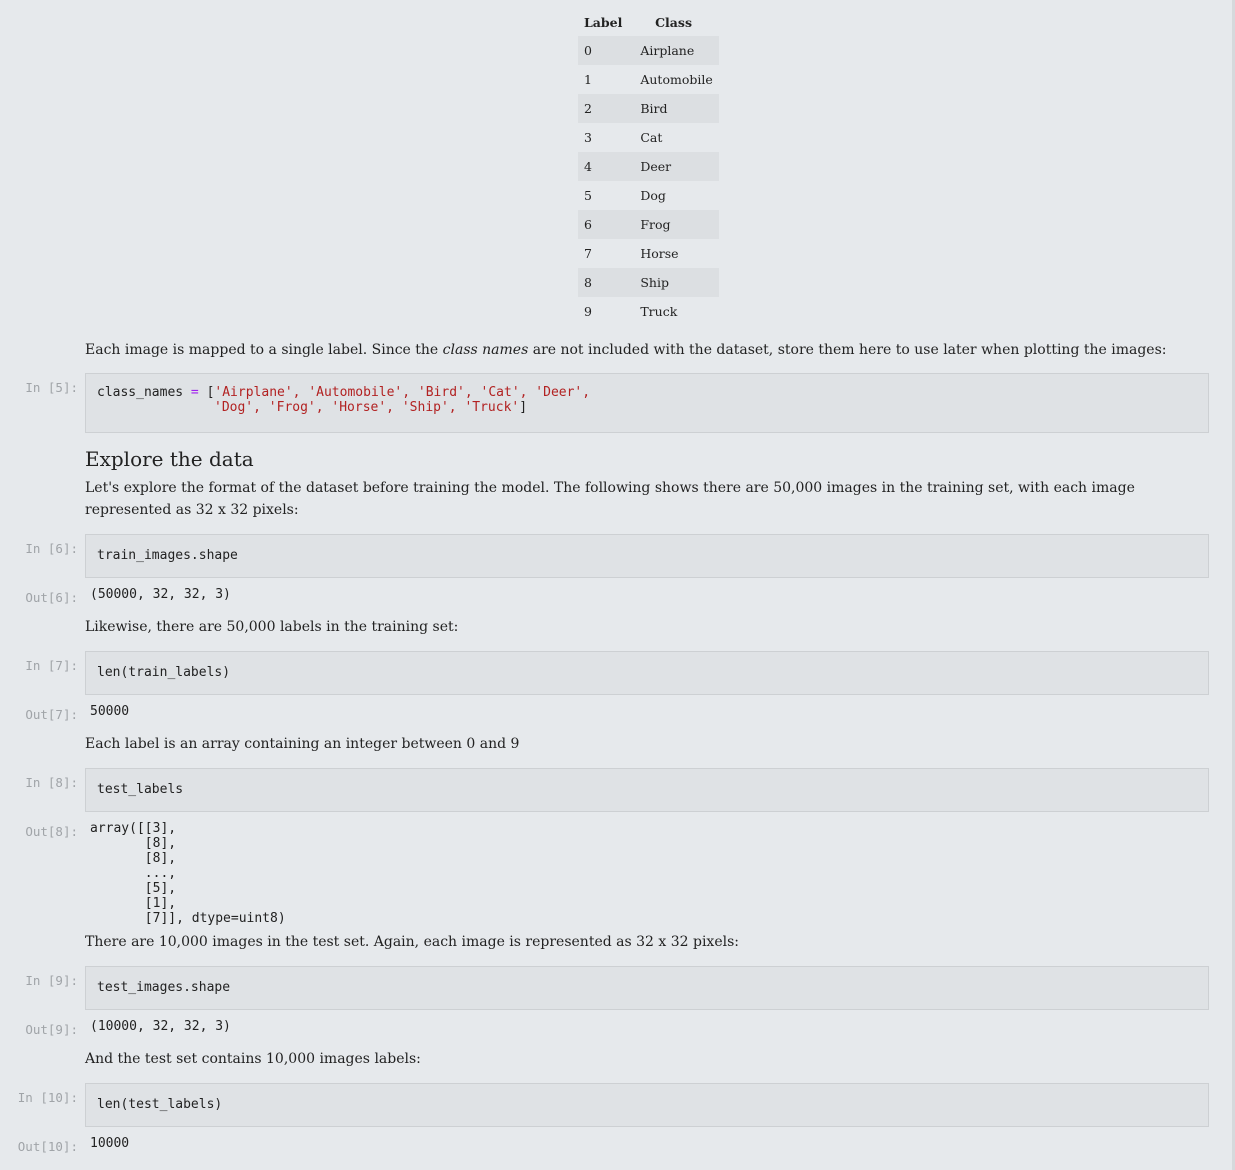 This screenshot has width=1235, height=1170. Describe the element at coordinates (654, 282) in the screenshot. I see `class-cell: Ship` at that location.